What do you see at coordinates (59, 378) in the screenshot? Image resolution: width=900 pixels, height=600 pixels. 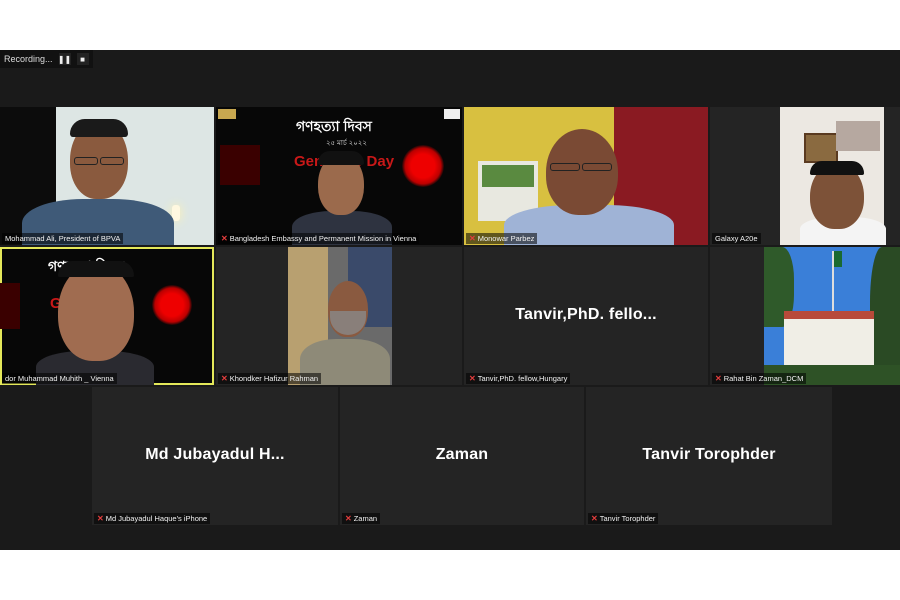 I see `participant-name-tag: dor Muhammad Muhith _ Vienna` at bounding box center [59, 378].